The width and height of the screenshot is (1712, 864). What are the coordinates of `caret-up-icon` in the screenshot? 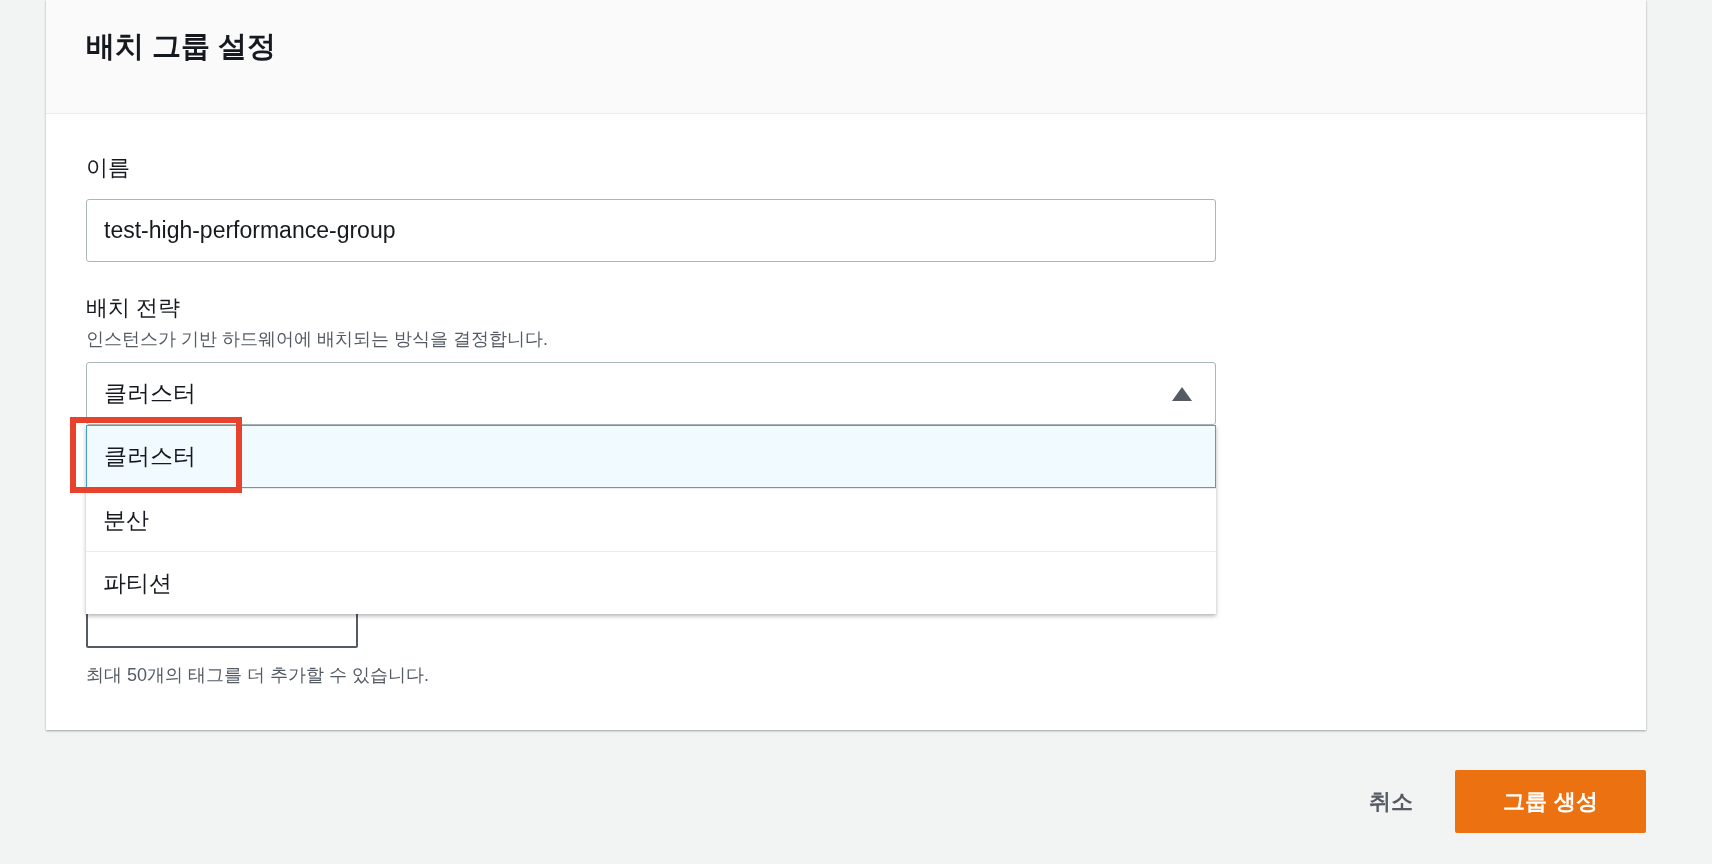 It's located at (1182, 393).